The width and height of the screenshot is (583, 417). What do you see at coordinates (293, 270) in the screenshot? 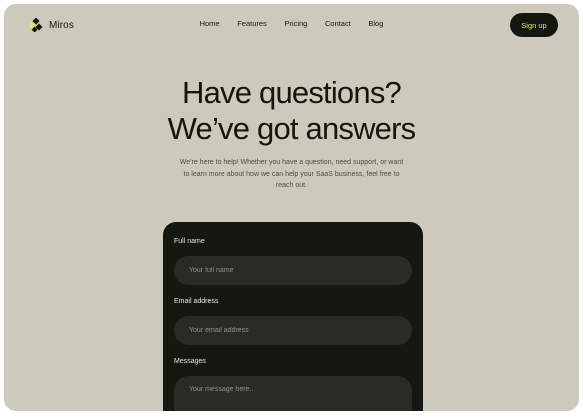
I see `full-name-input` at bounding box center [293, 270].